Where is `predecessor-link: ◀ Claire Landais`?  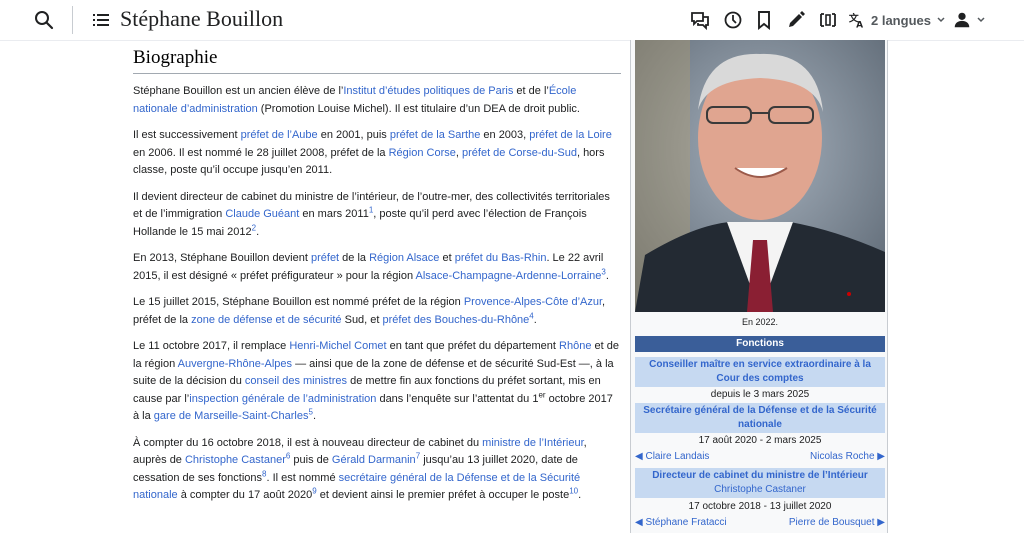 predecessor-link: ◀ Claire Landais is located at coordinates (672, 456).